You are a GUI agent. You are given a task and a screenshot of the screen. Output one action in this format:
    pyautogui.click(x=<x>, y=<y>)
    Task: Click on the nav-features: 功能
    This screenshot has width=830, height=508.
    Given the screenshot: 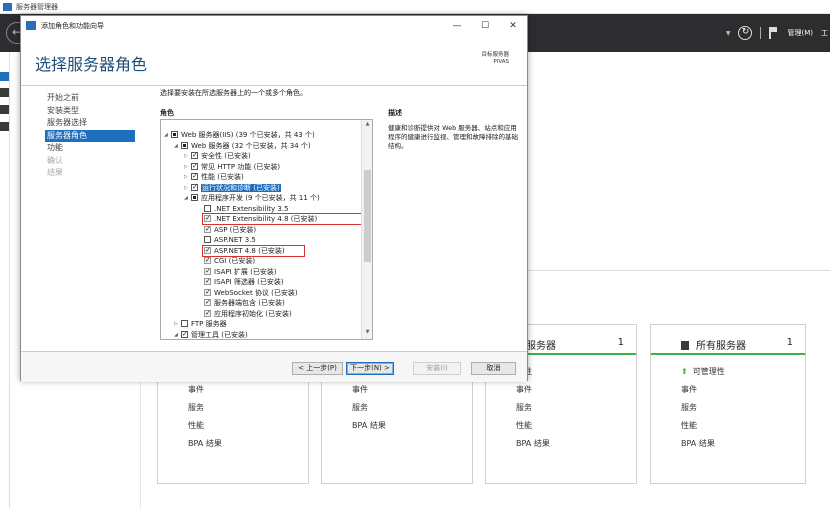 What is the action you would take?
    pyautogui.click(x=90, y=148)
    